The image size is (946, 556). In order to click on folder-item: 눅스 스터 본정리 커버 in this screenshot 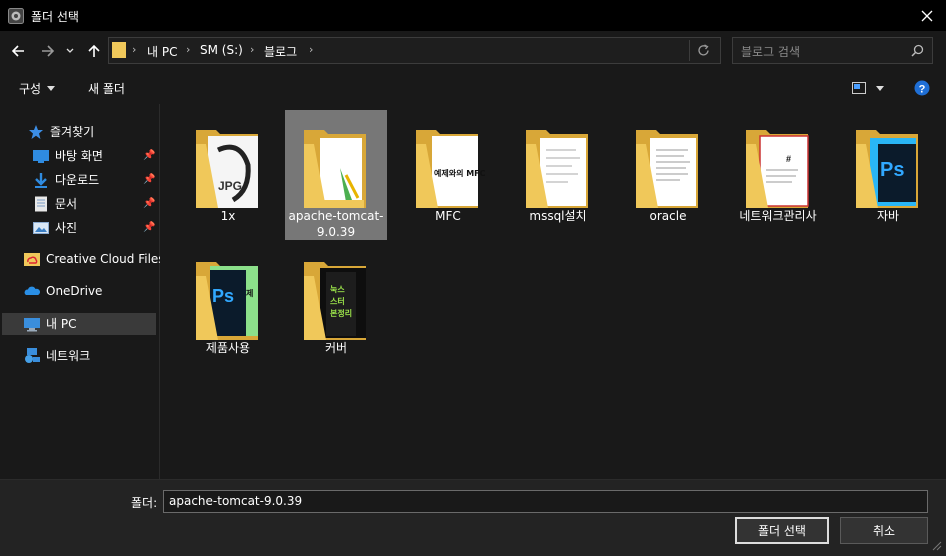, I will do `click(336, 307)`.